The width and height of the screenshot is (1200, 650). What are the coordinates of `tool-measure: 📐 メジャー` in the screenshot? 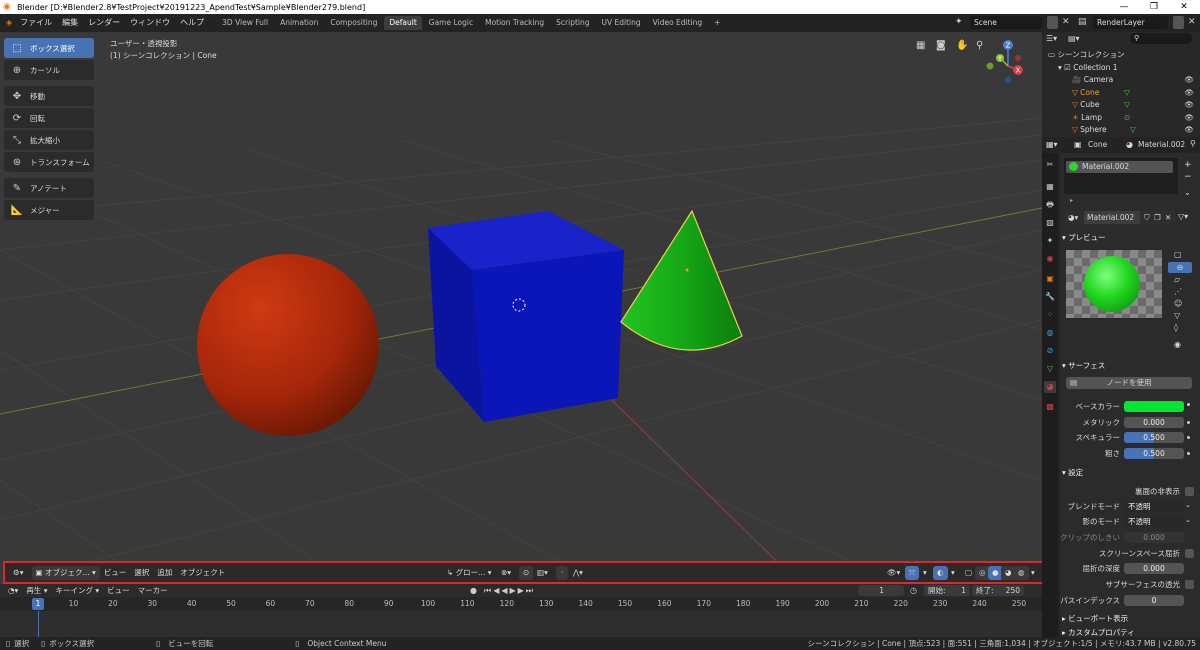 It's located at (49, 210).